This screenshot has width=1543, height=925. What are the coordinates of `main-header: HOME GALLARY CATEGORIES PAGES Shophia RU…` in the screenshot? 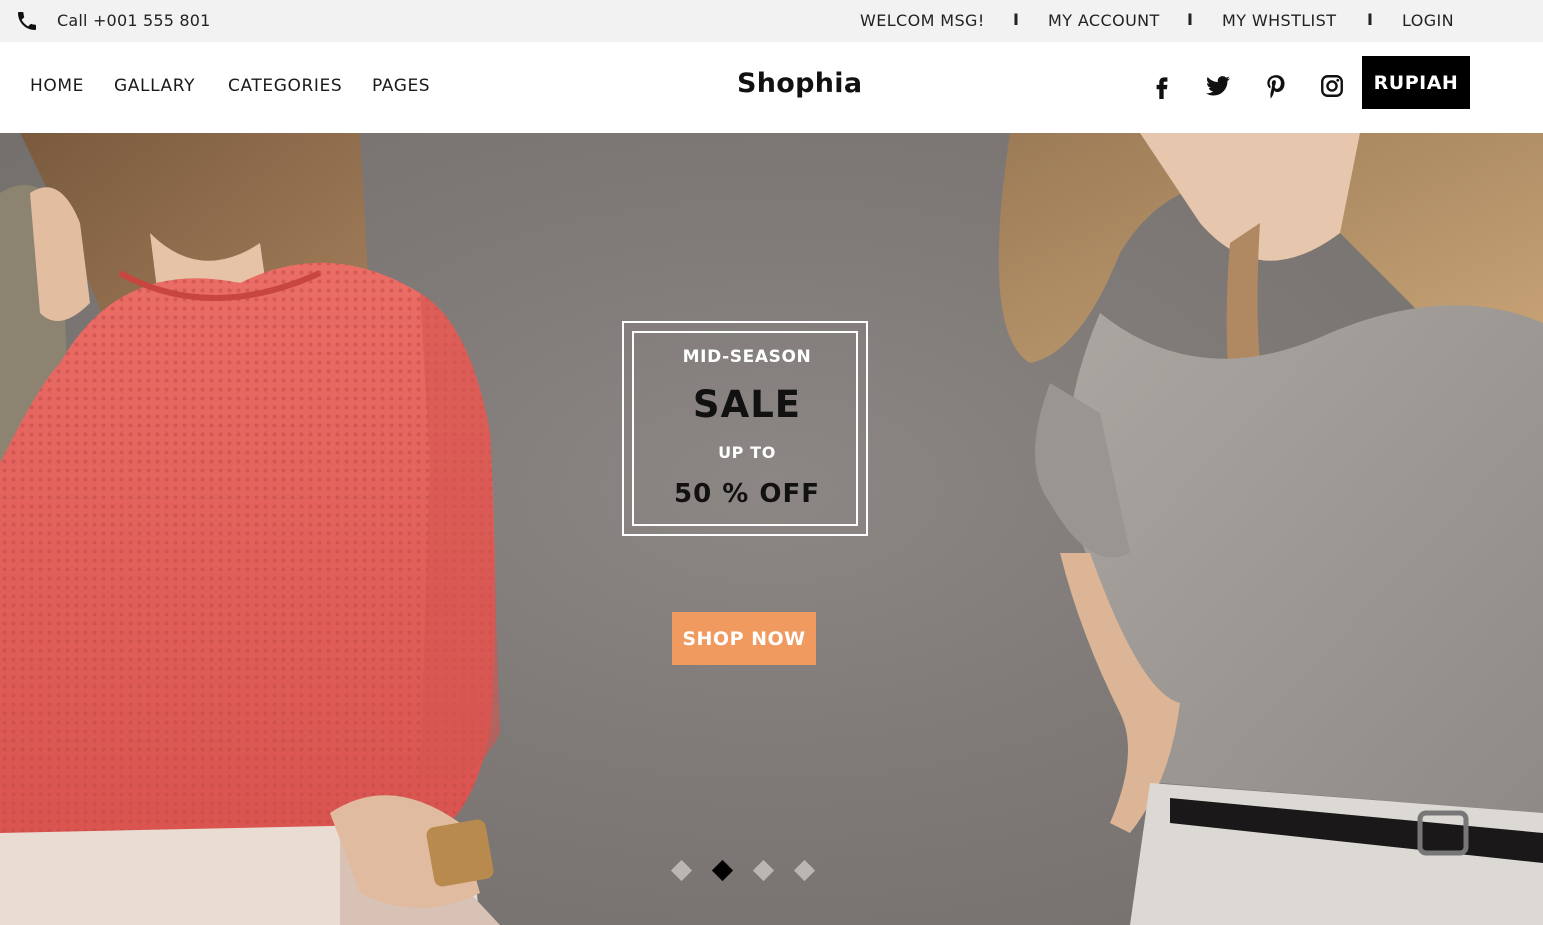 It's located at (771, 87).